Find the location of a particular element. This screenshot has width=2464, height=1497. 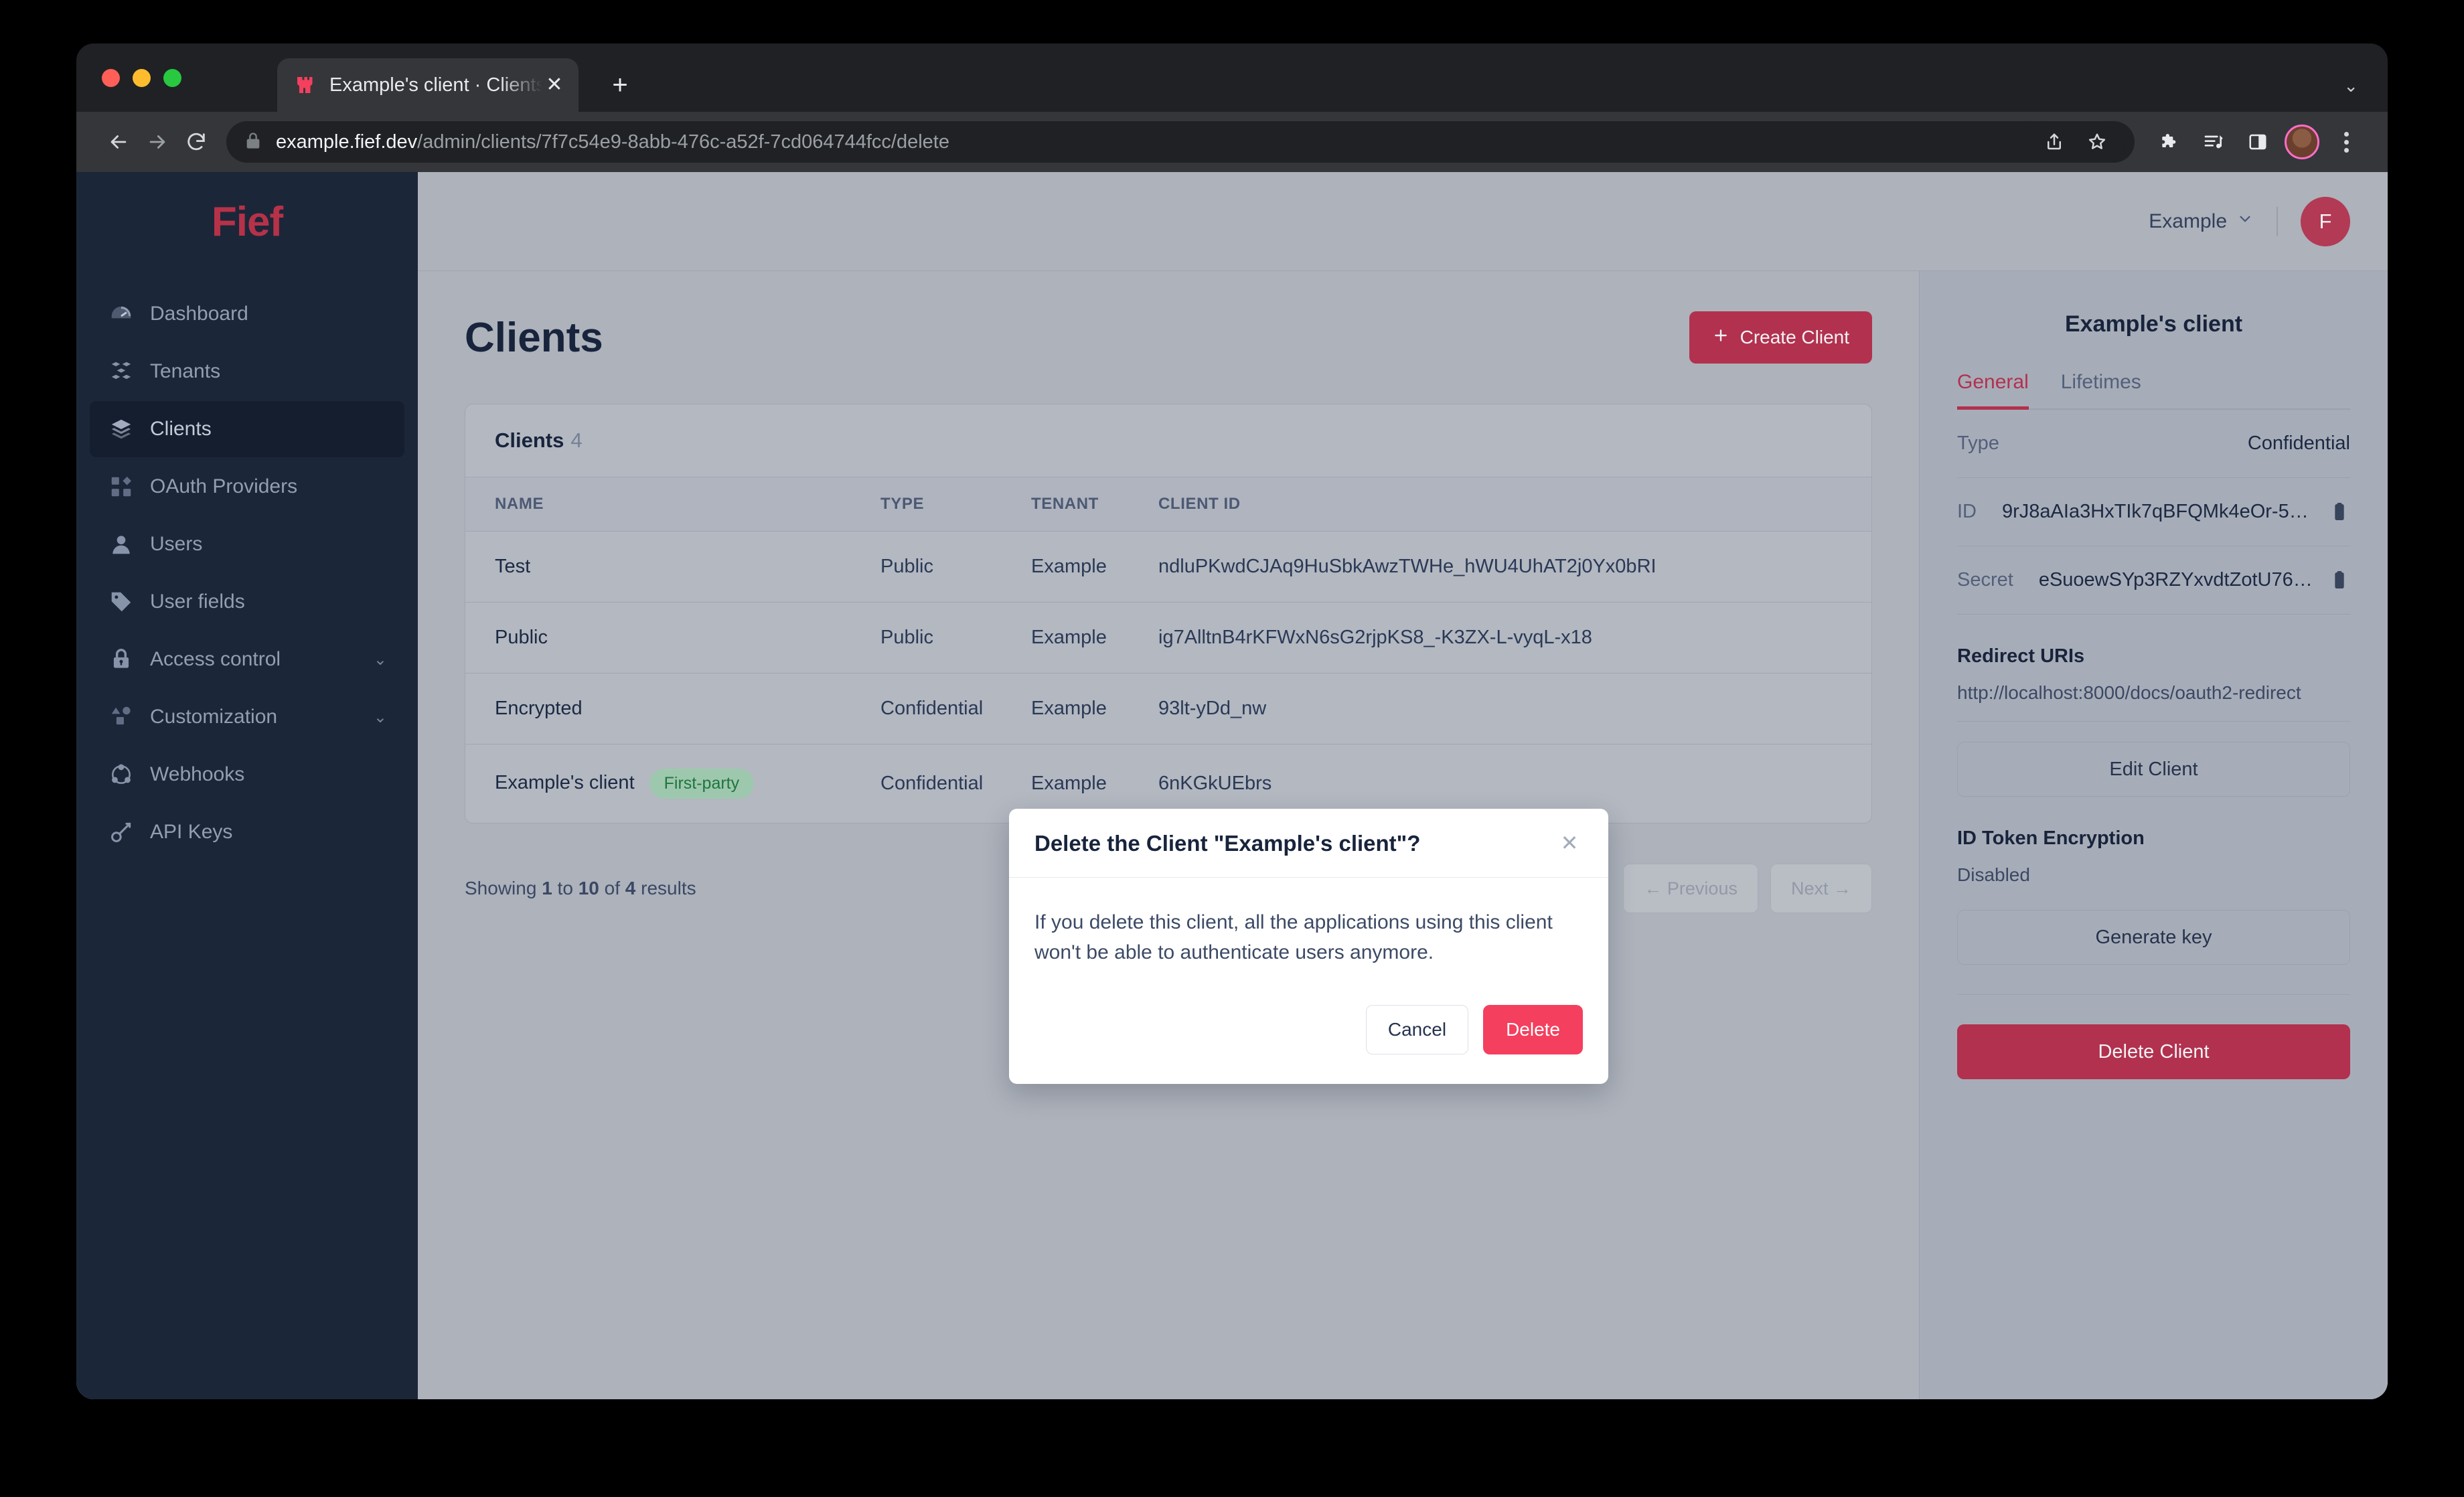

minimize-window-button is located at coordinates (142, 78).